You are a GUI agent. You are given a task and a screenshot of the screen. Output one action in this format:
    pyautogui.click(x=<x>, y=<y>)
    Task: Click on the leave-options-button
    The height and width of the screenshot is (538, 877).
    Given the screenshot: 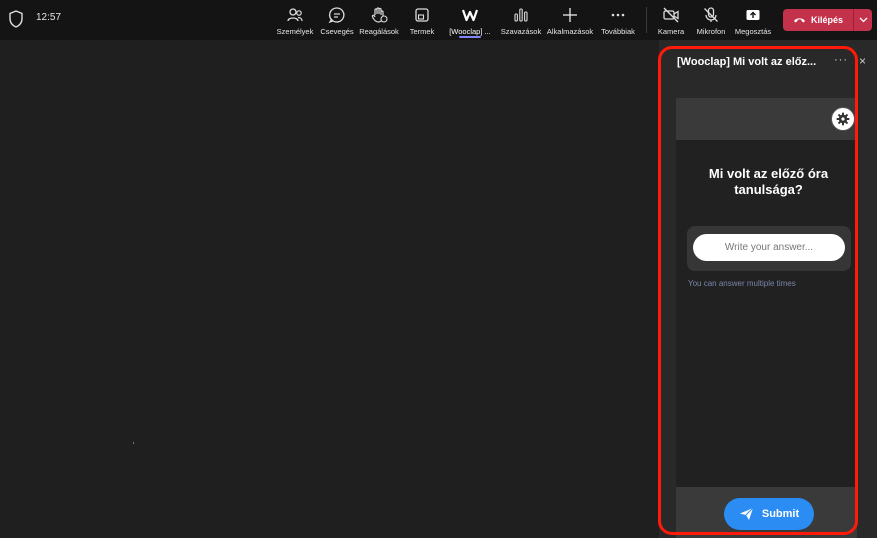 What is the action you would take?
    pyautogui.click(x=862, y=20)
    